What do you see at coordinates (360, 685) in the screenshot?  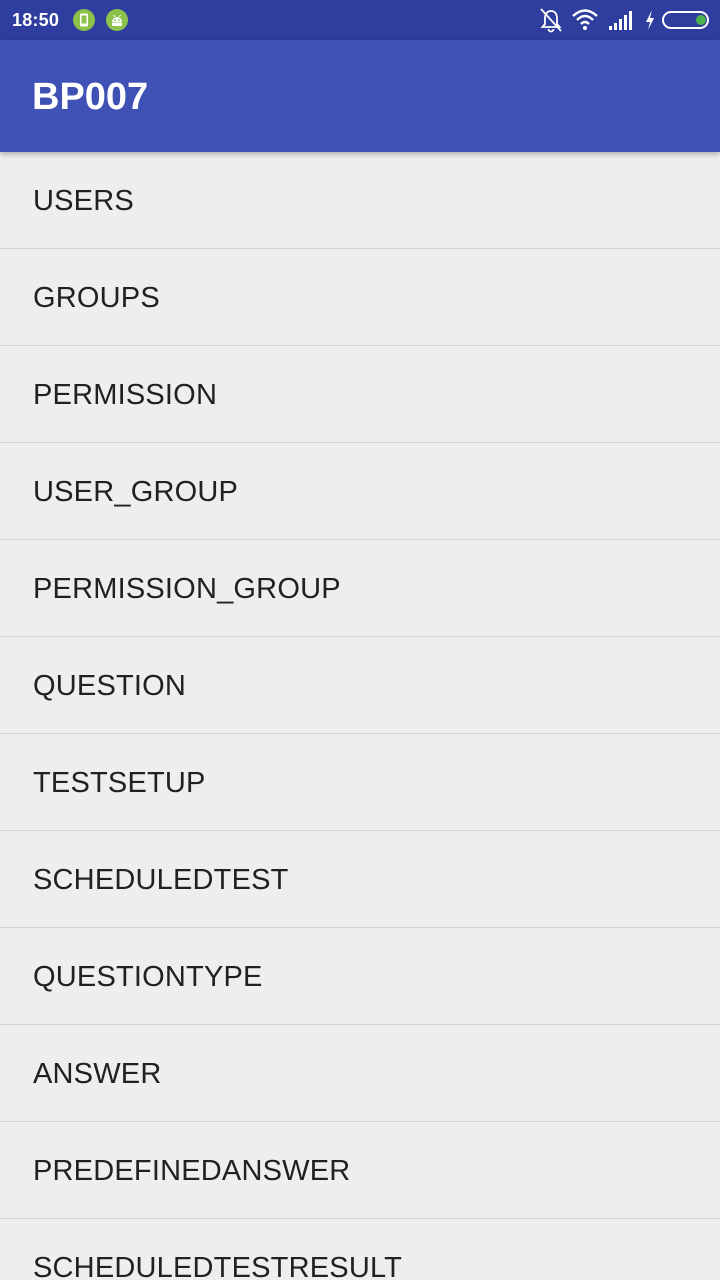 I see `list-item-question: QUESTION` at bounding box center [360, 685].